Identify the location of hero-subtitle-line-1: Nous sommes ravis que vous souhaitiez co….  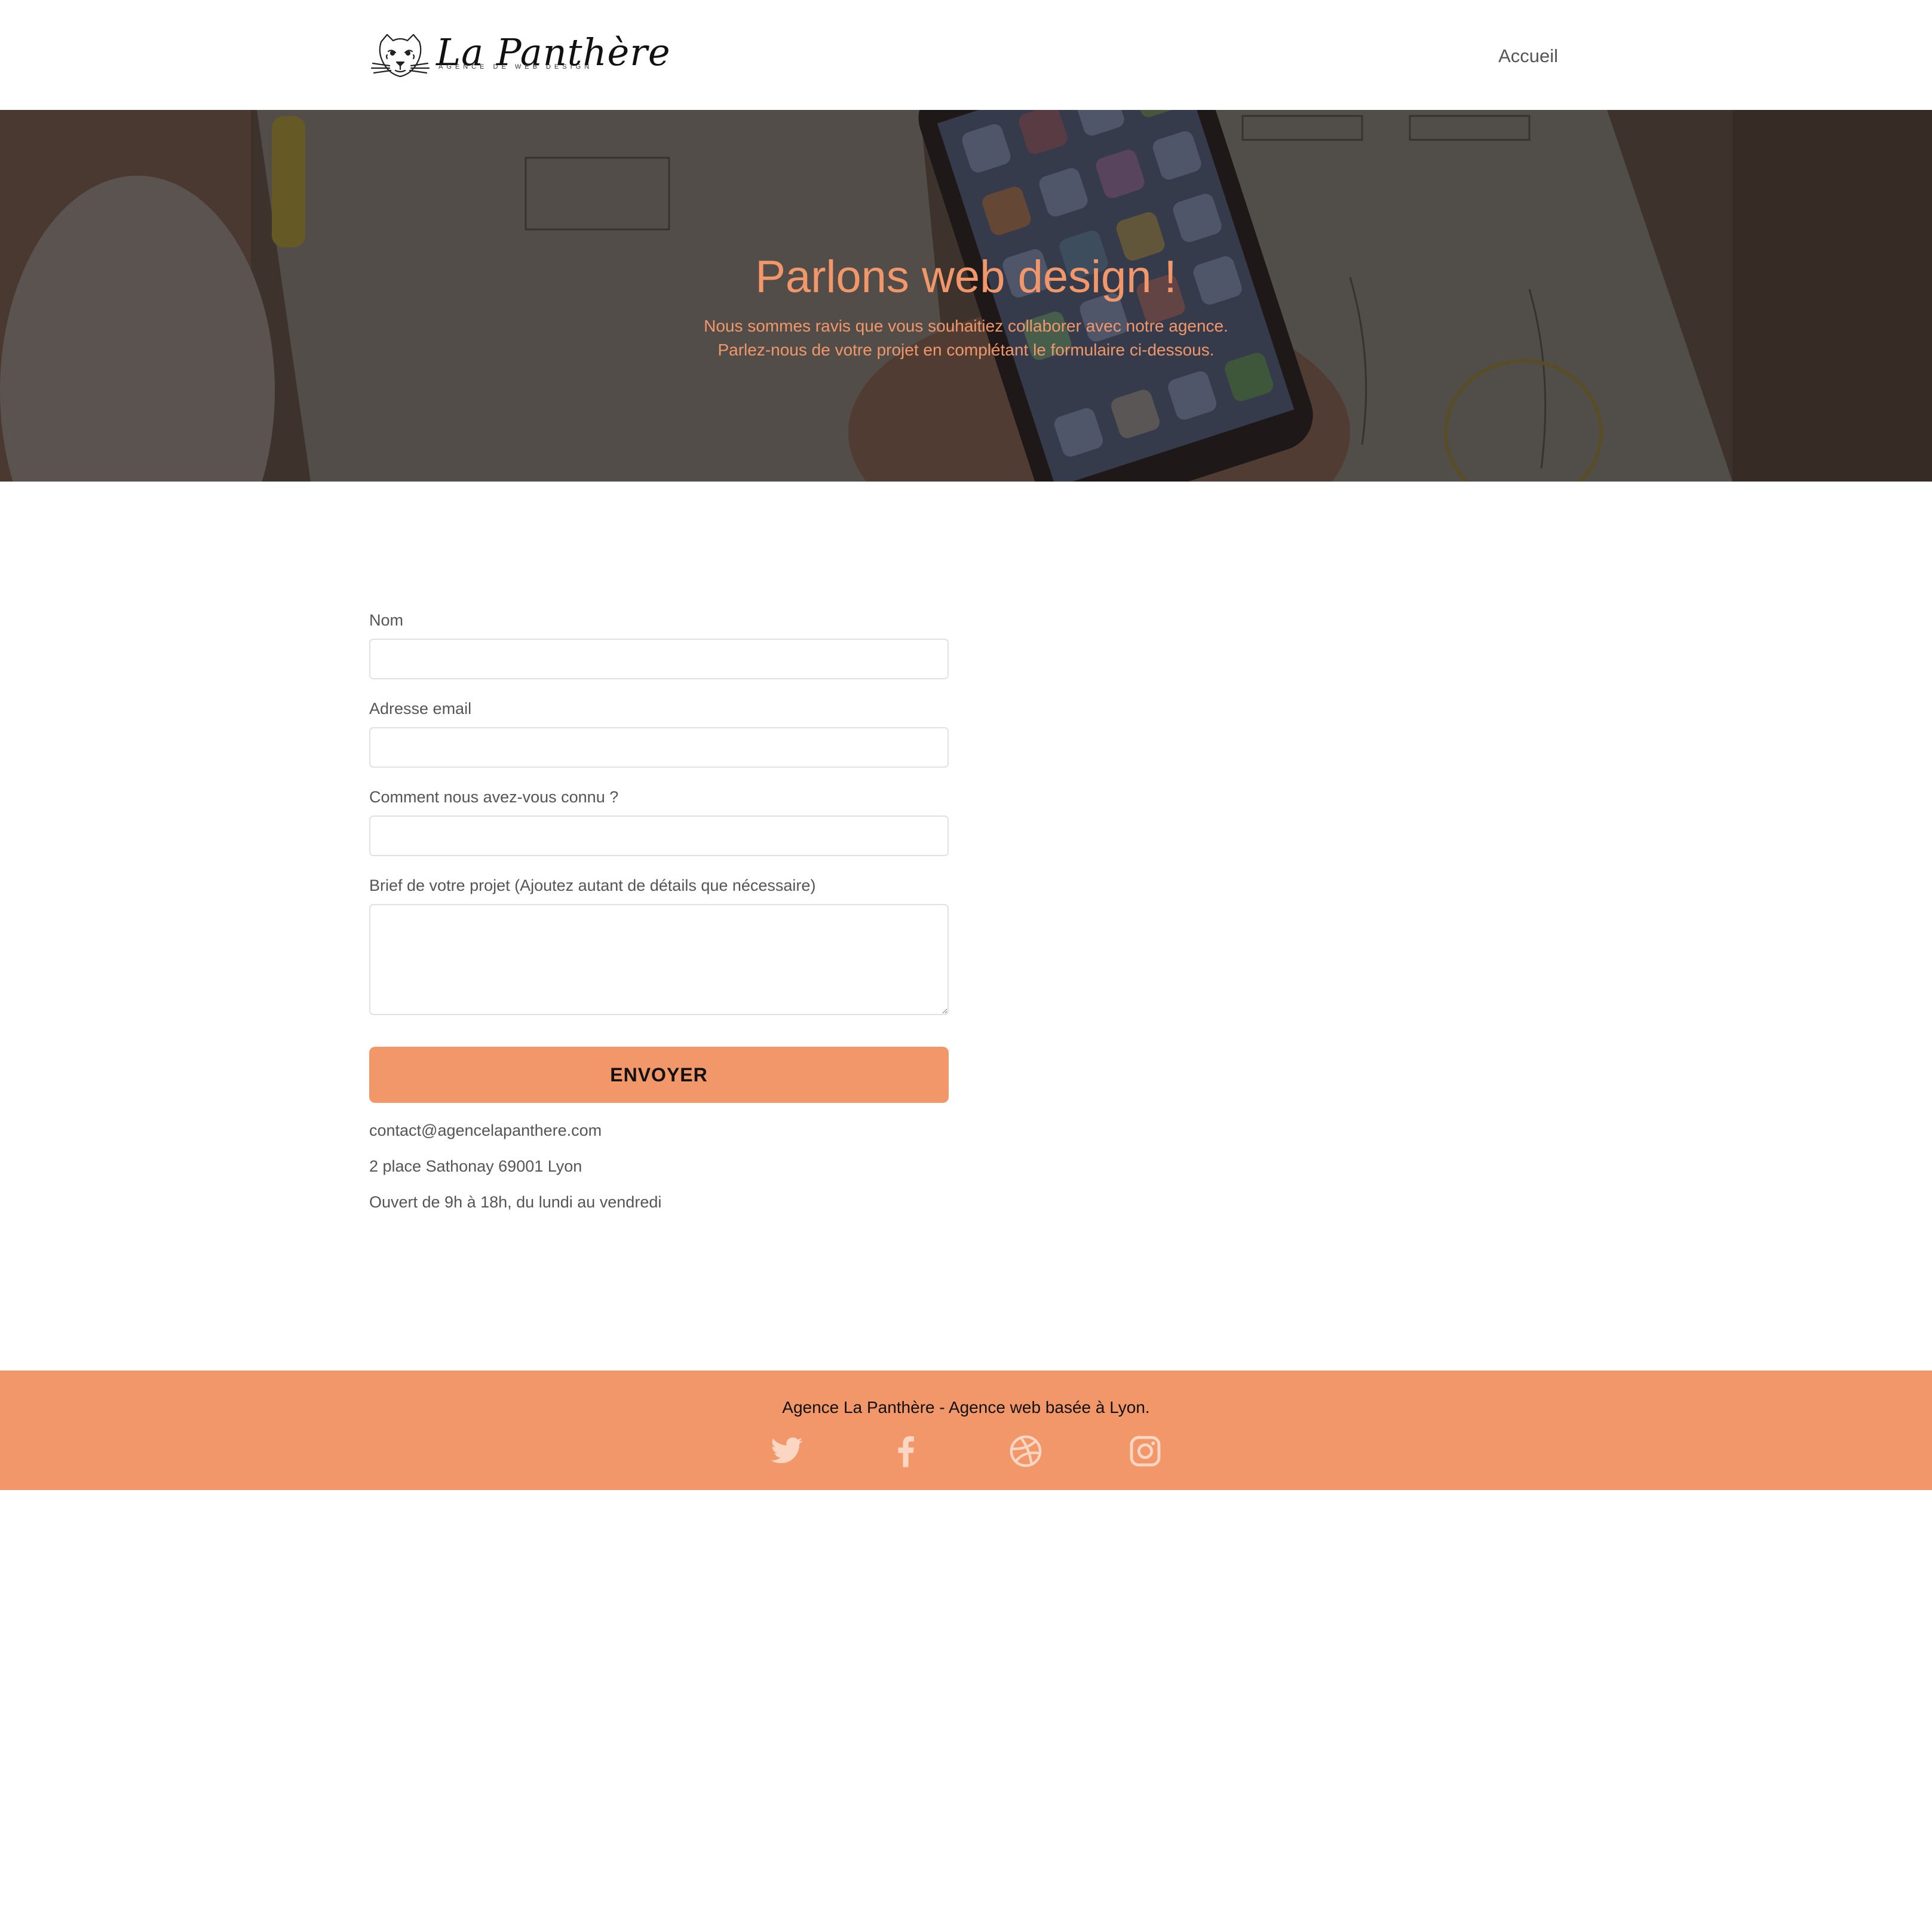
(966, 326).